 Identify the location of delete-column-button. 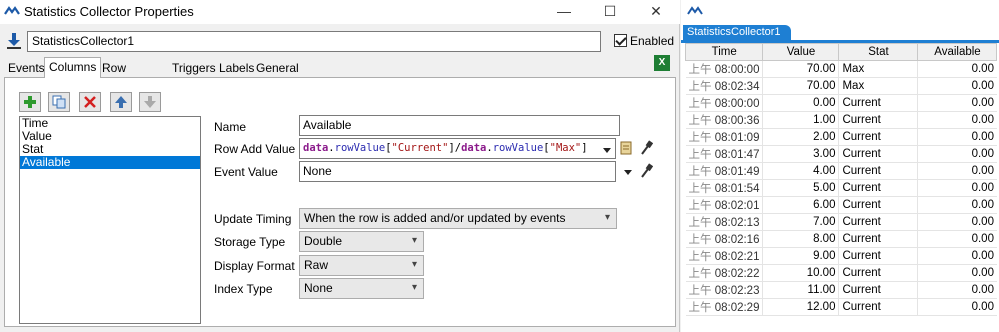
(90, 102).